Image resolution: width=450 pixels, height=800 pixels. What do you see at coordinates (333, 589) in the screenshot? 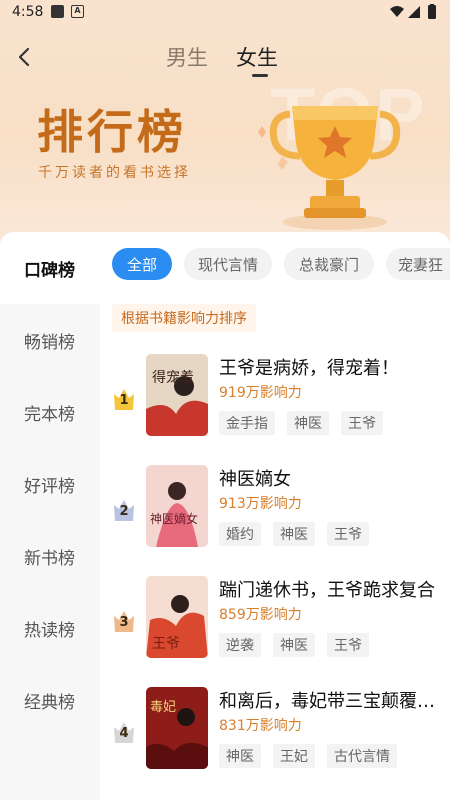
I see `book-title: 踹门递休书，王爷跪求复合` at bounding box center [333, 589].